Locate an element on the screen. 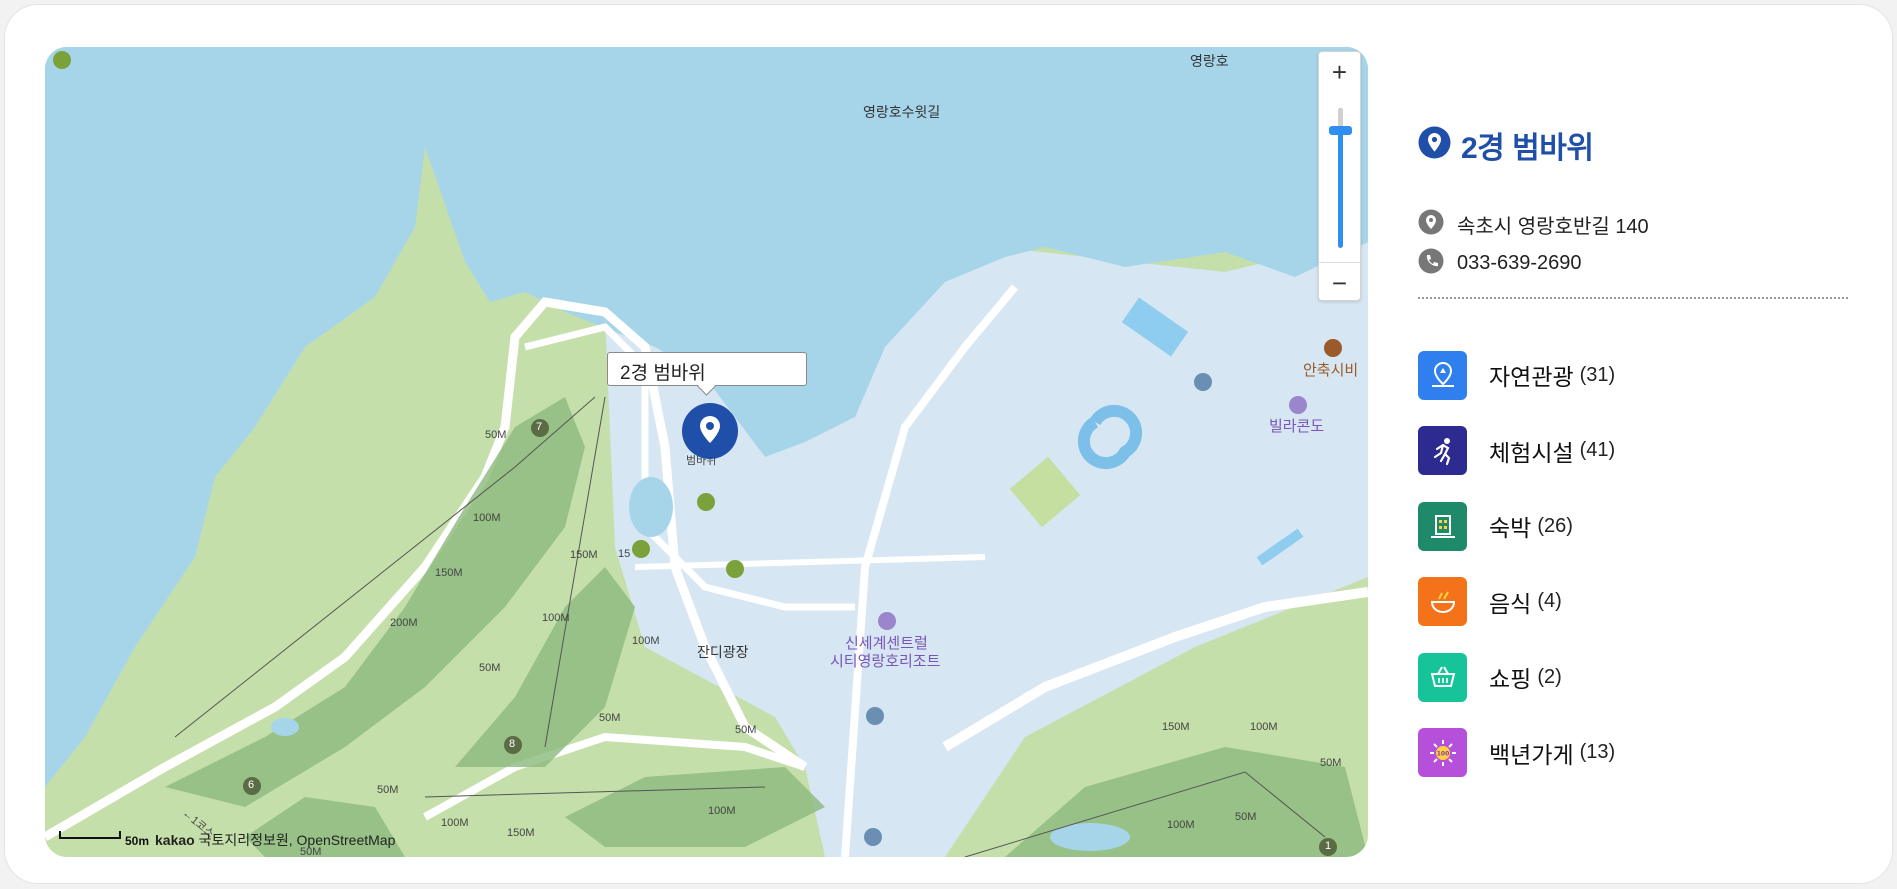  category-name: 음식 is located at coordinates (1510, 603).